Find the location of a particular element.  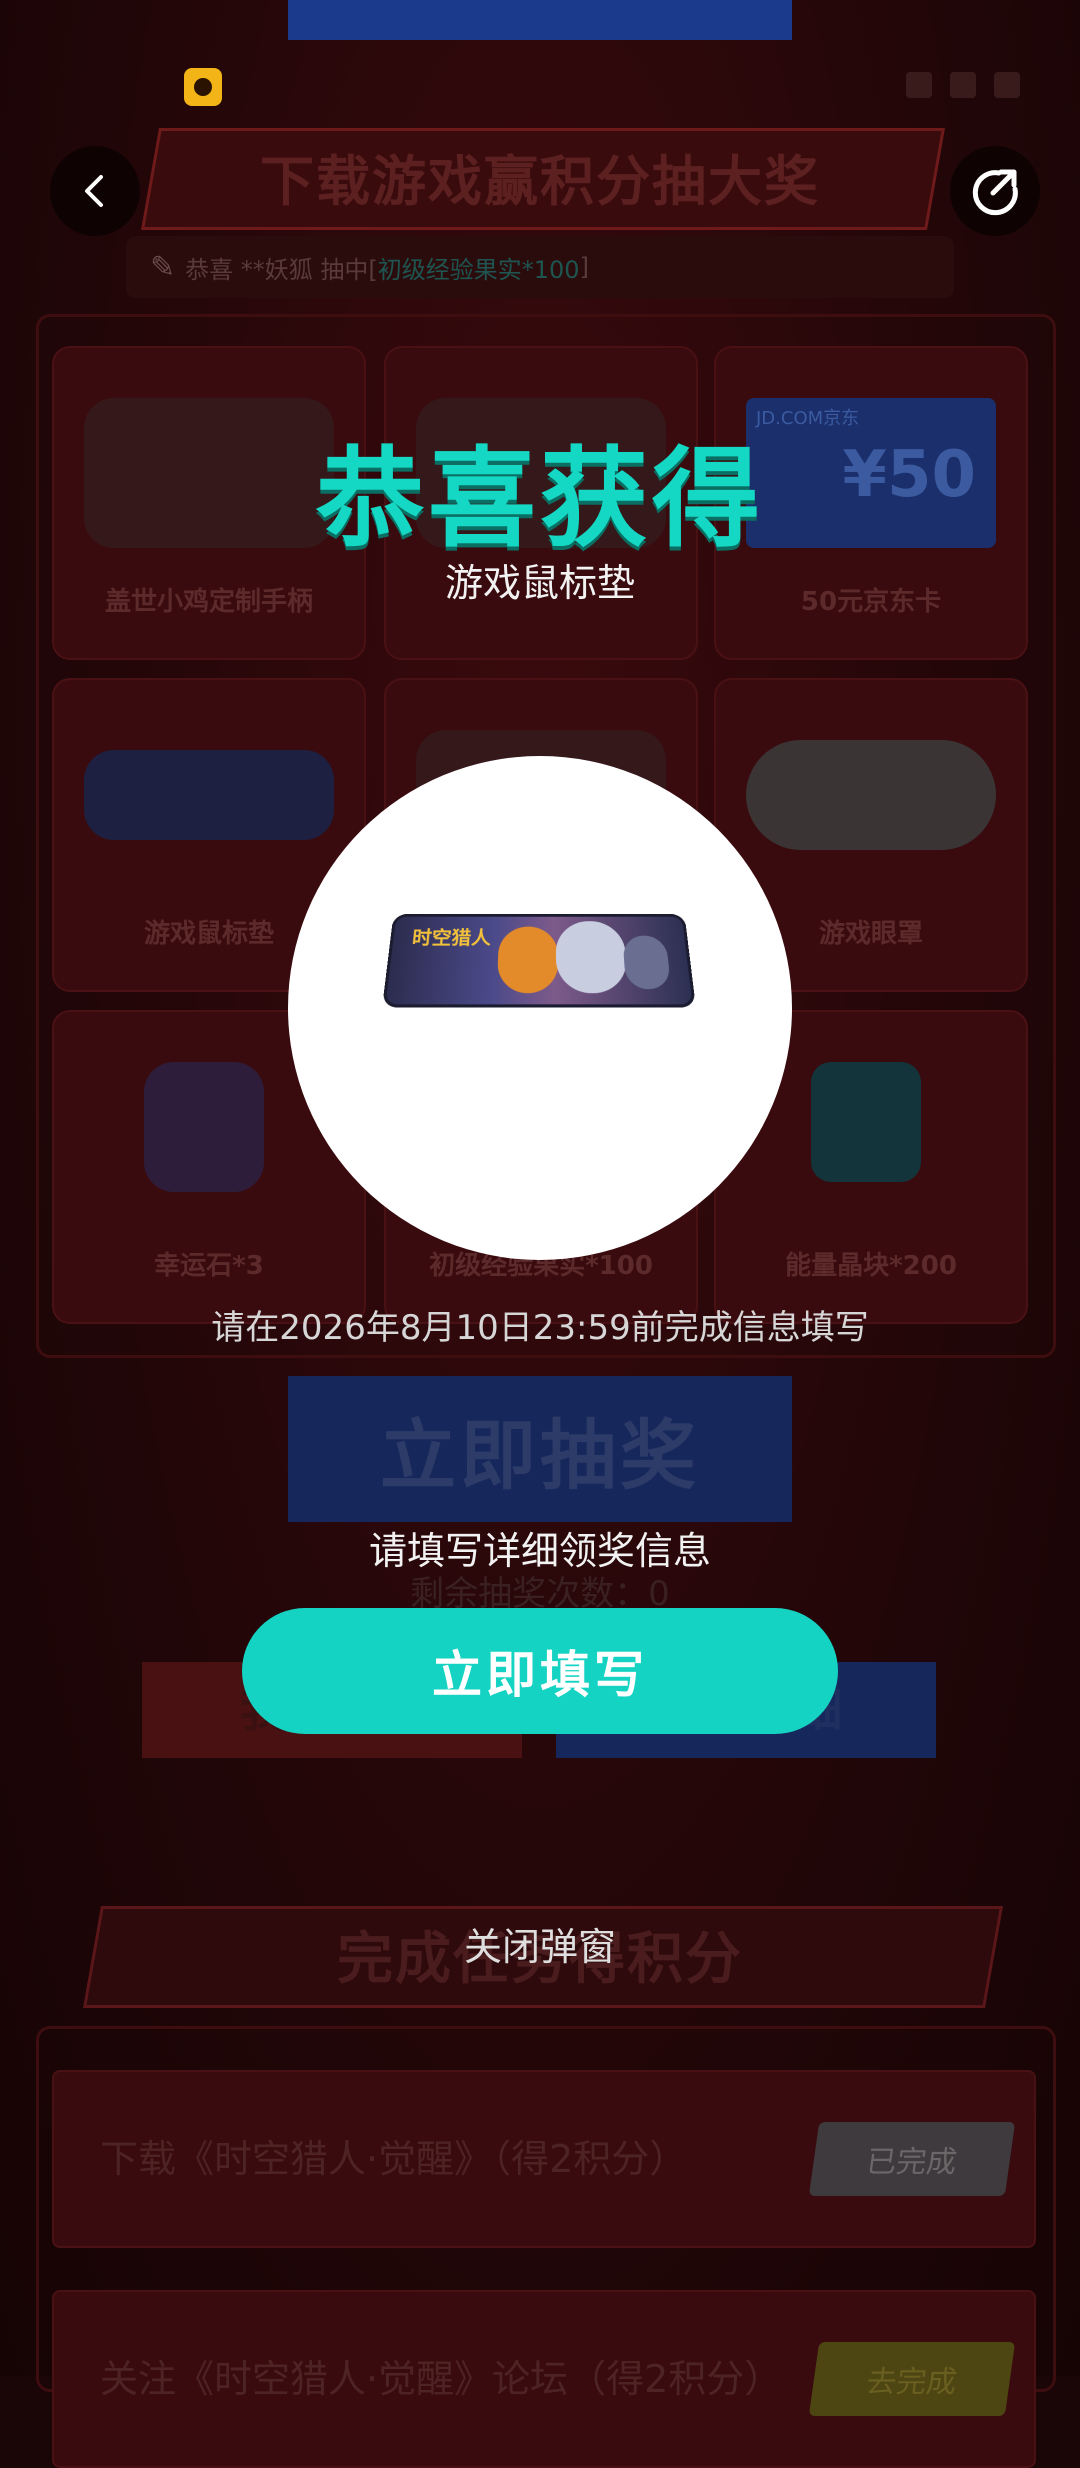

back-button is located at coordinates (95, 191).